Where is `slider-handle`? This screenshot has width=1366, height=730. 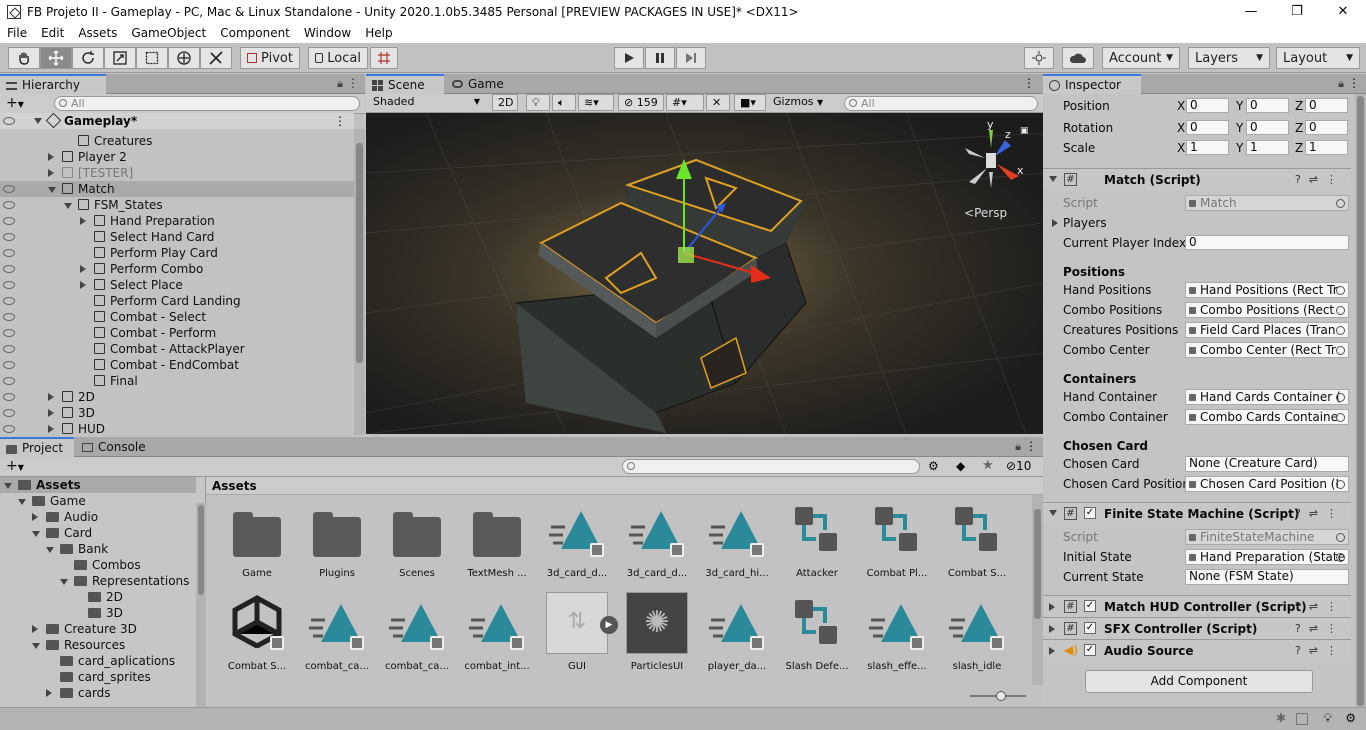 slider-handle is located at coordinates (1001, 696).